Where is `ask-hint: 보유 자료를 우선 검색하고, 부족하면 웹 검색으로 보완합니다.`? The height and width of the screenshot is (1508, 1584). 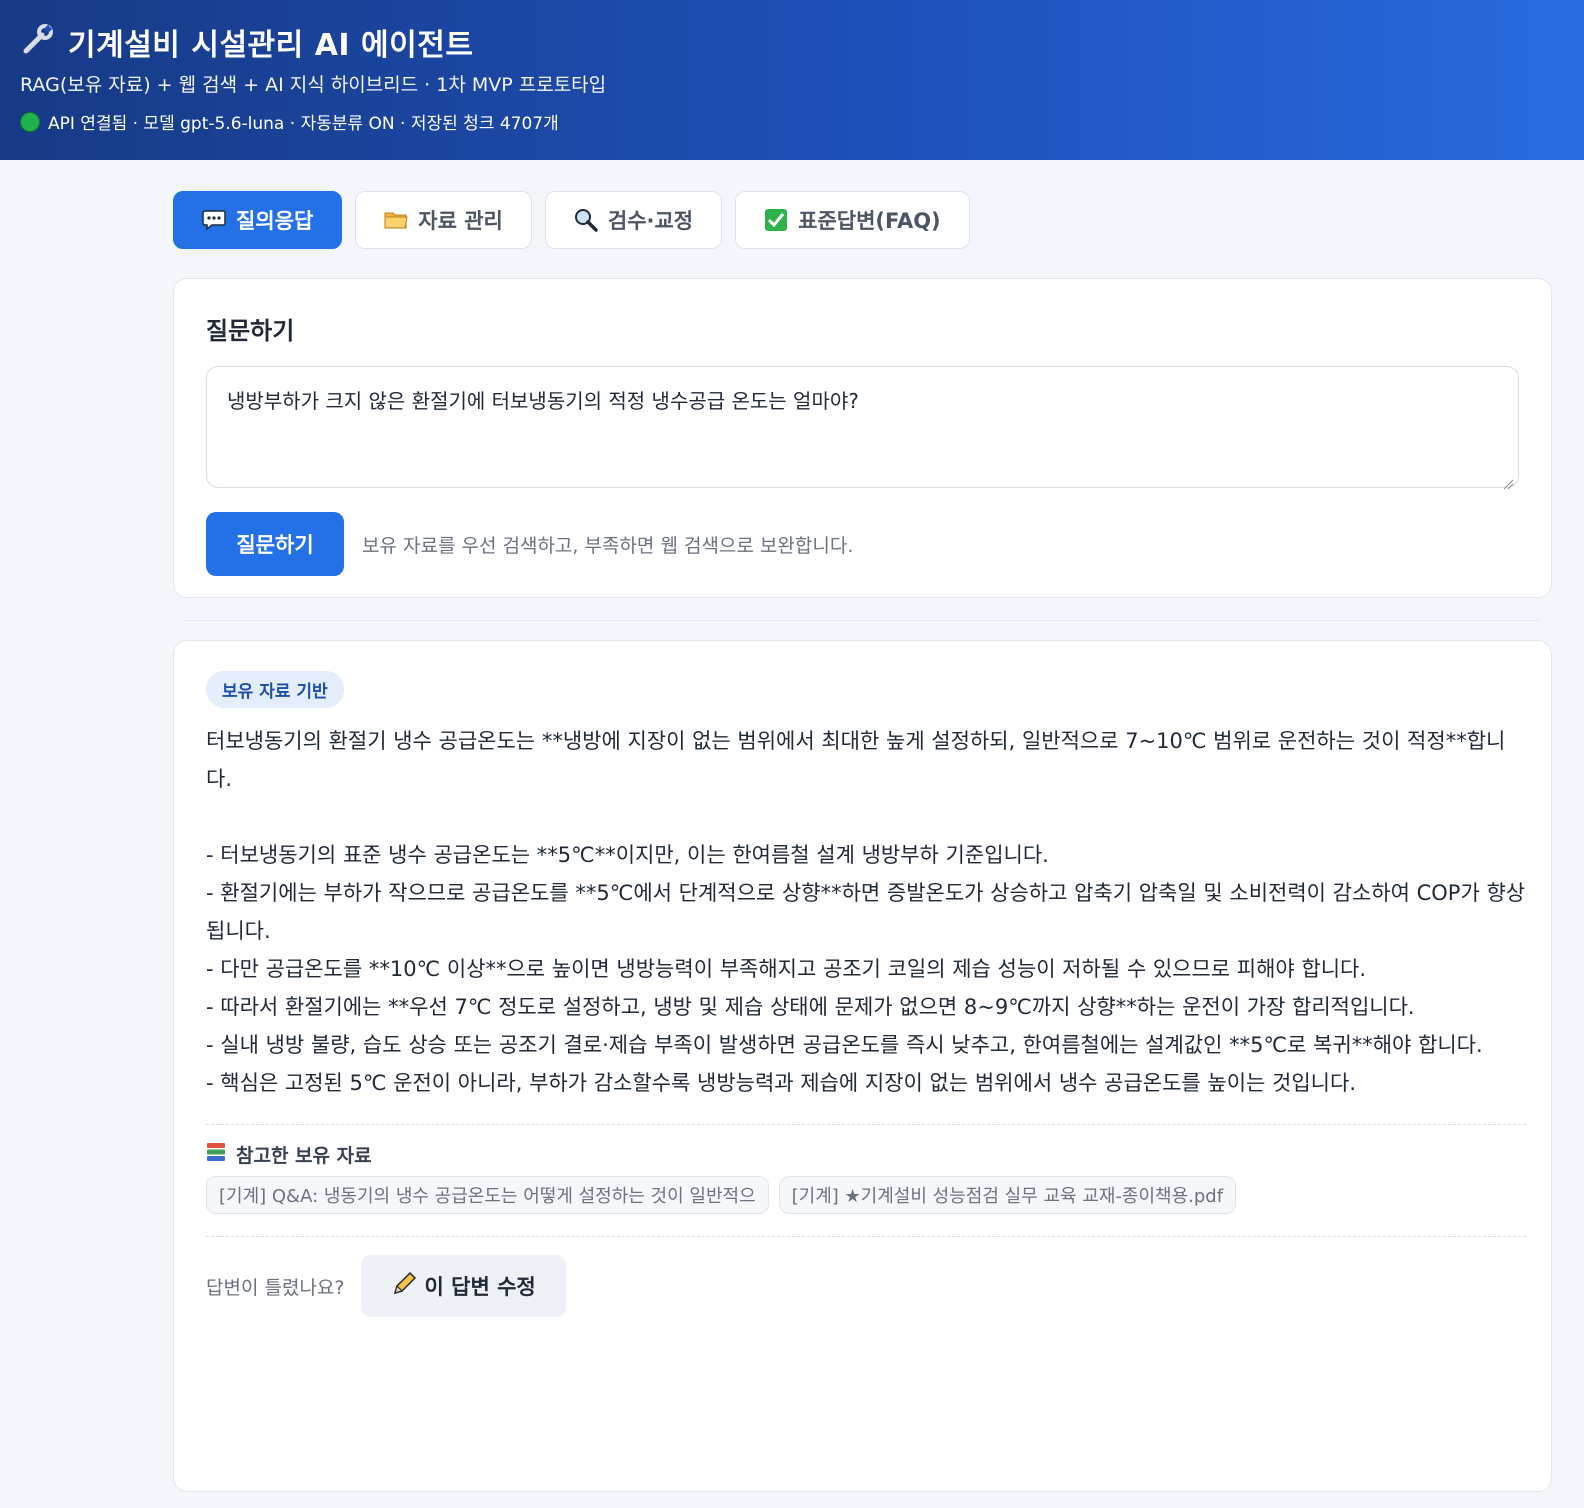
ask-hint: 보유 자료를 우선 검색하고, 부족하면 웹 검색으로 보완합니다. is located at coordinates (608, 545).